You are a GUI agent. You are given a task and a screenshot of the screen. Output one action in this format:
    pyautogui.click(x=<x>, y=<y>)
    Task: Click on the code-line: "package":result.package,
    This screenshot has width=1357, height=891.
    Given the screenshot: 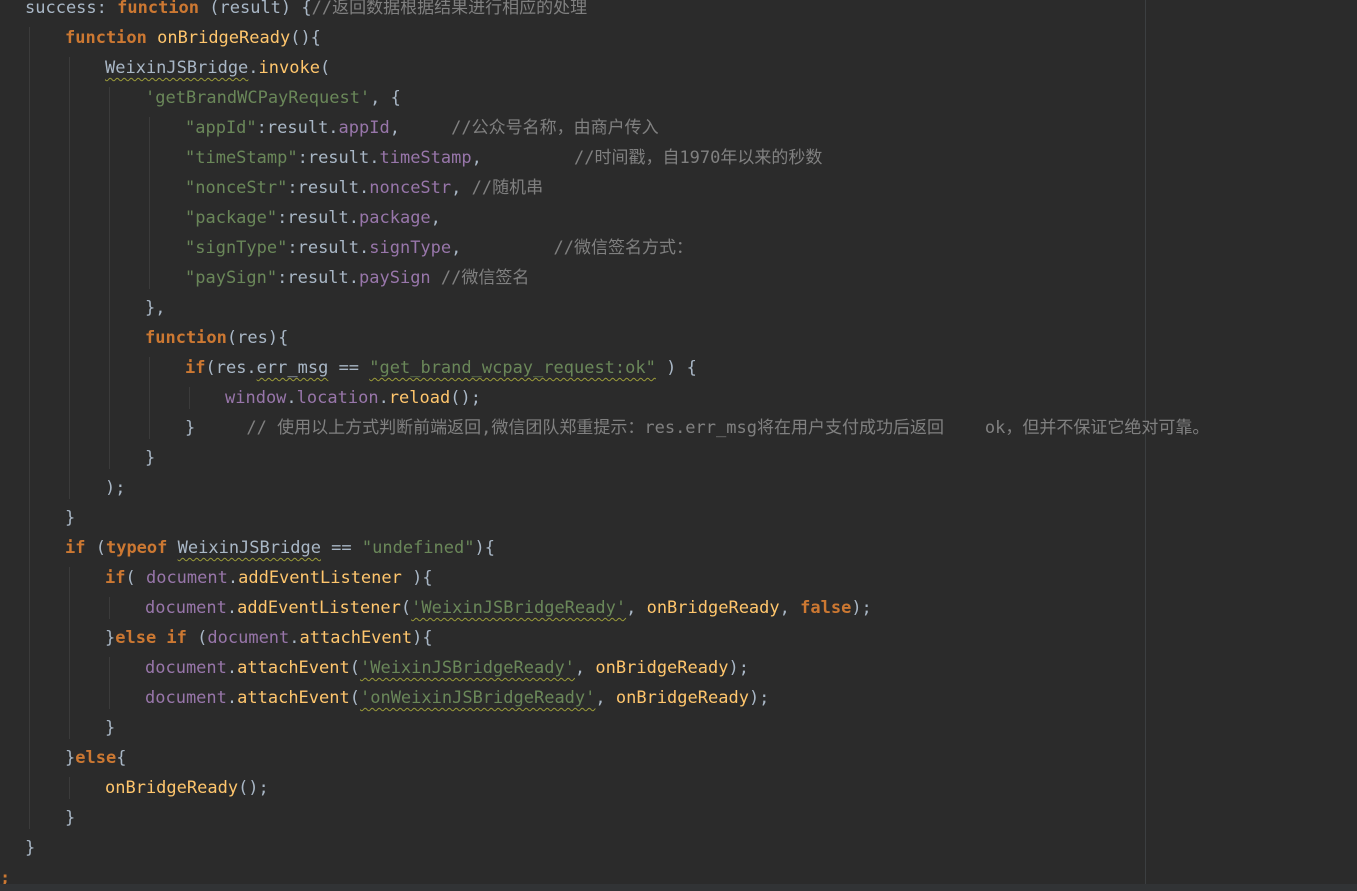 What is the action you would take?
    pyautogui.click(x=313, y=218)
    